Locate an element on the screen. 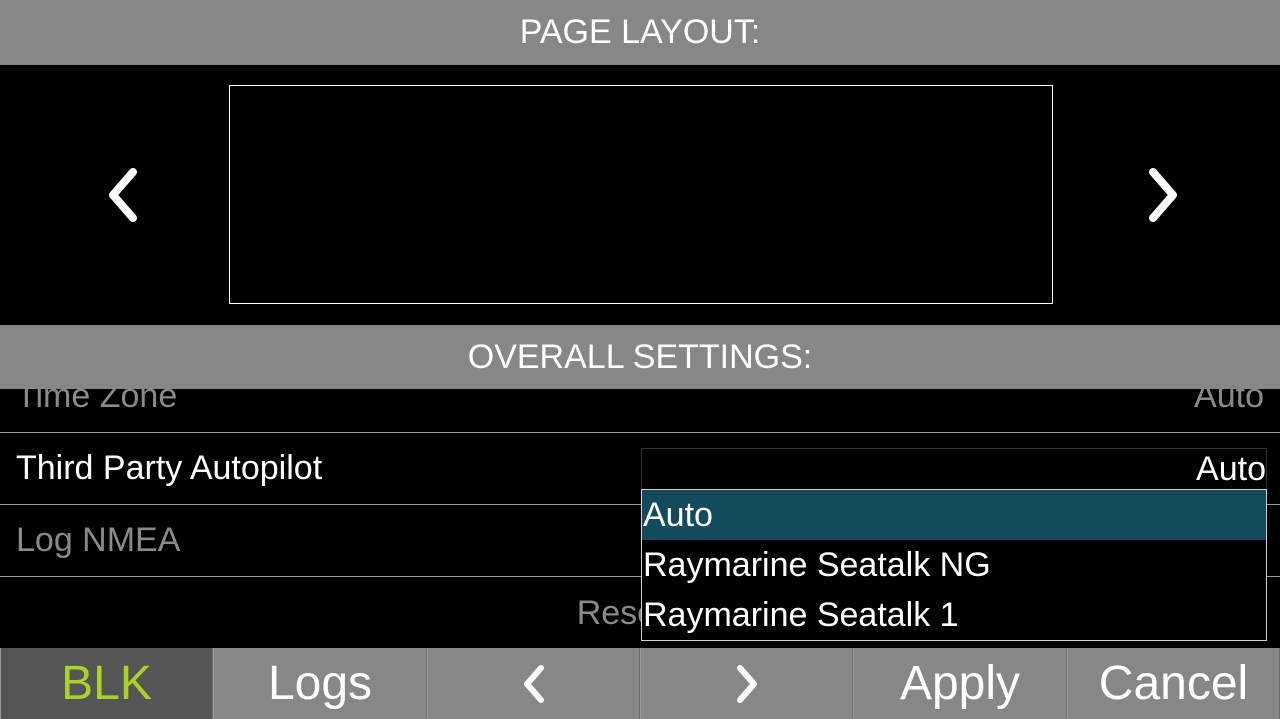 This screenshot has width=1280, height=719. apply-button: Apply is located at coordinates (960, 683).